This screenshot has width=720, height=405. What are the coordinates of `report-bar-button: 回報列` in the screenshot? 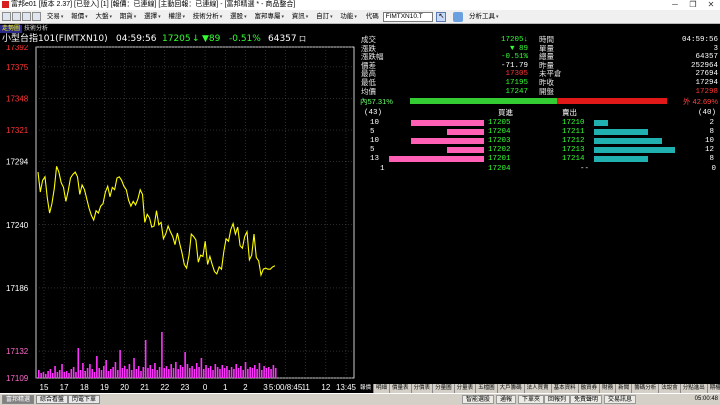 It's located at (557, 399).